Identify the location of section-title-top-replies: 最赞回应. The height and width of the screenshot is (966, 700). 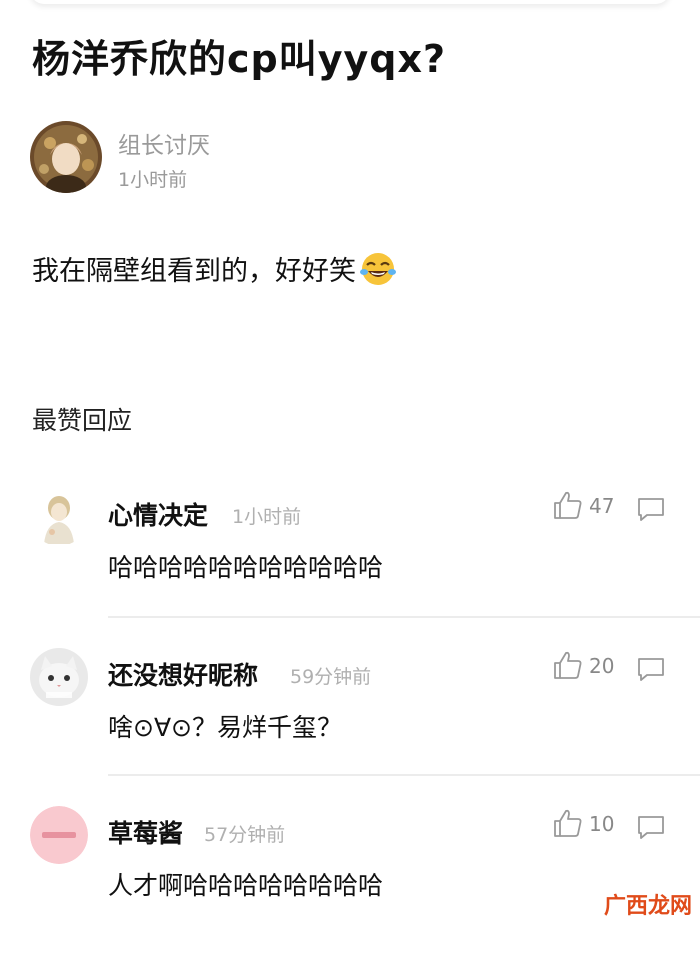
(82, 420).